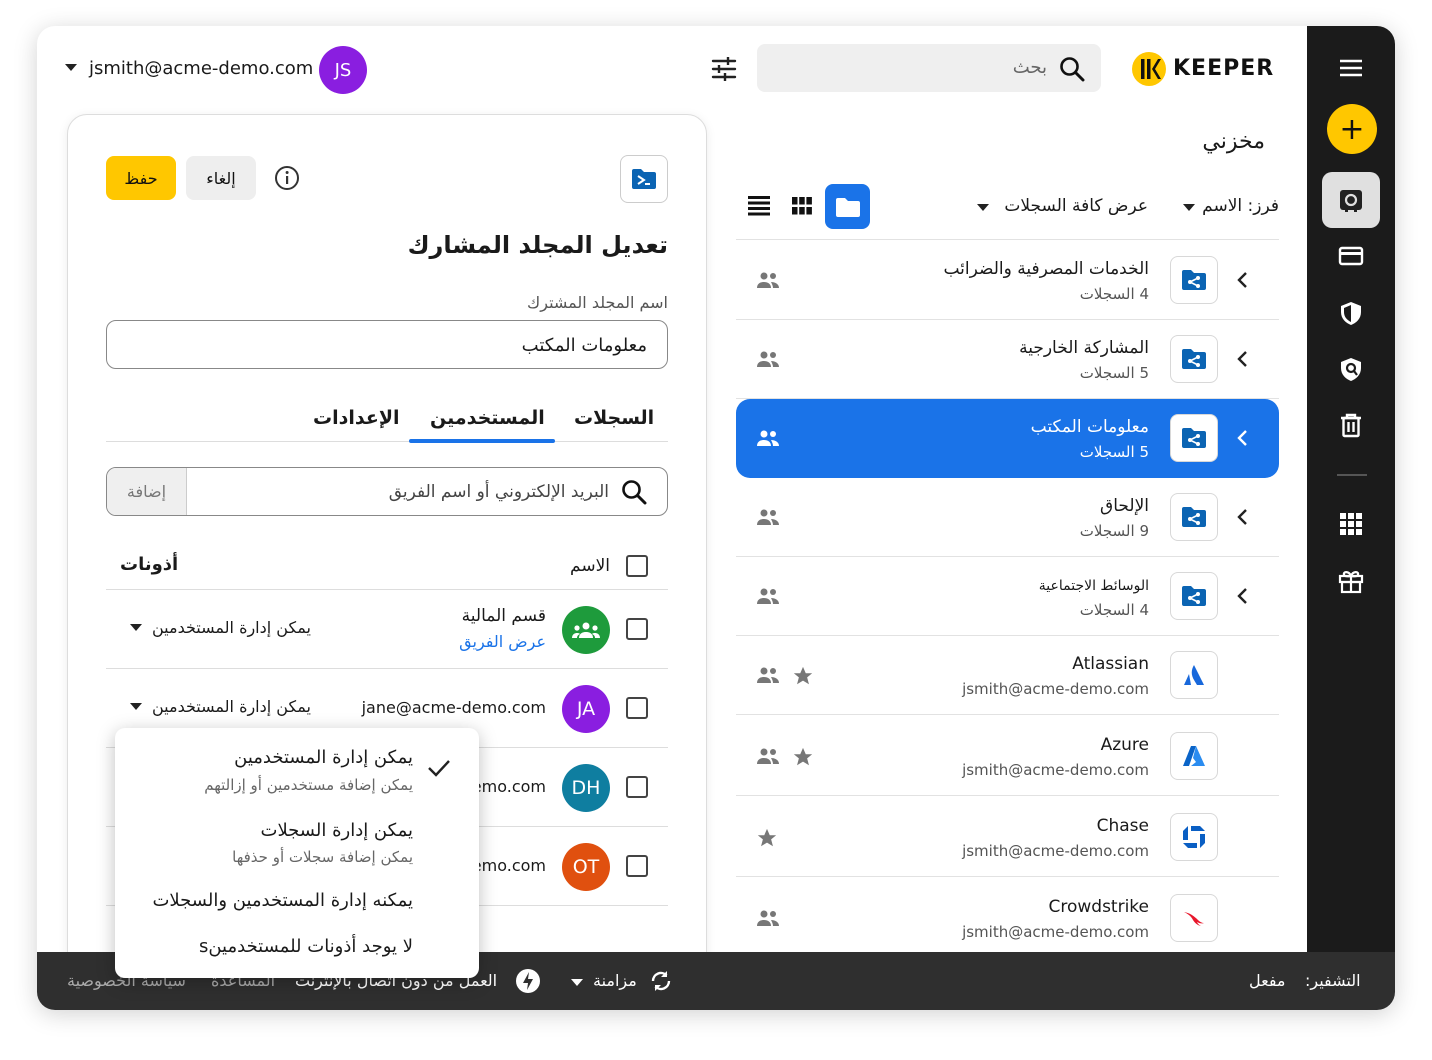  Describe the element at coordinates (1007, 918) in the screenshot. I see `vault-row: Crowdstrike jsmith@acme-demo.com` at that location.